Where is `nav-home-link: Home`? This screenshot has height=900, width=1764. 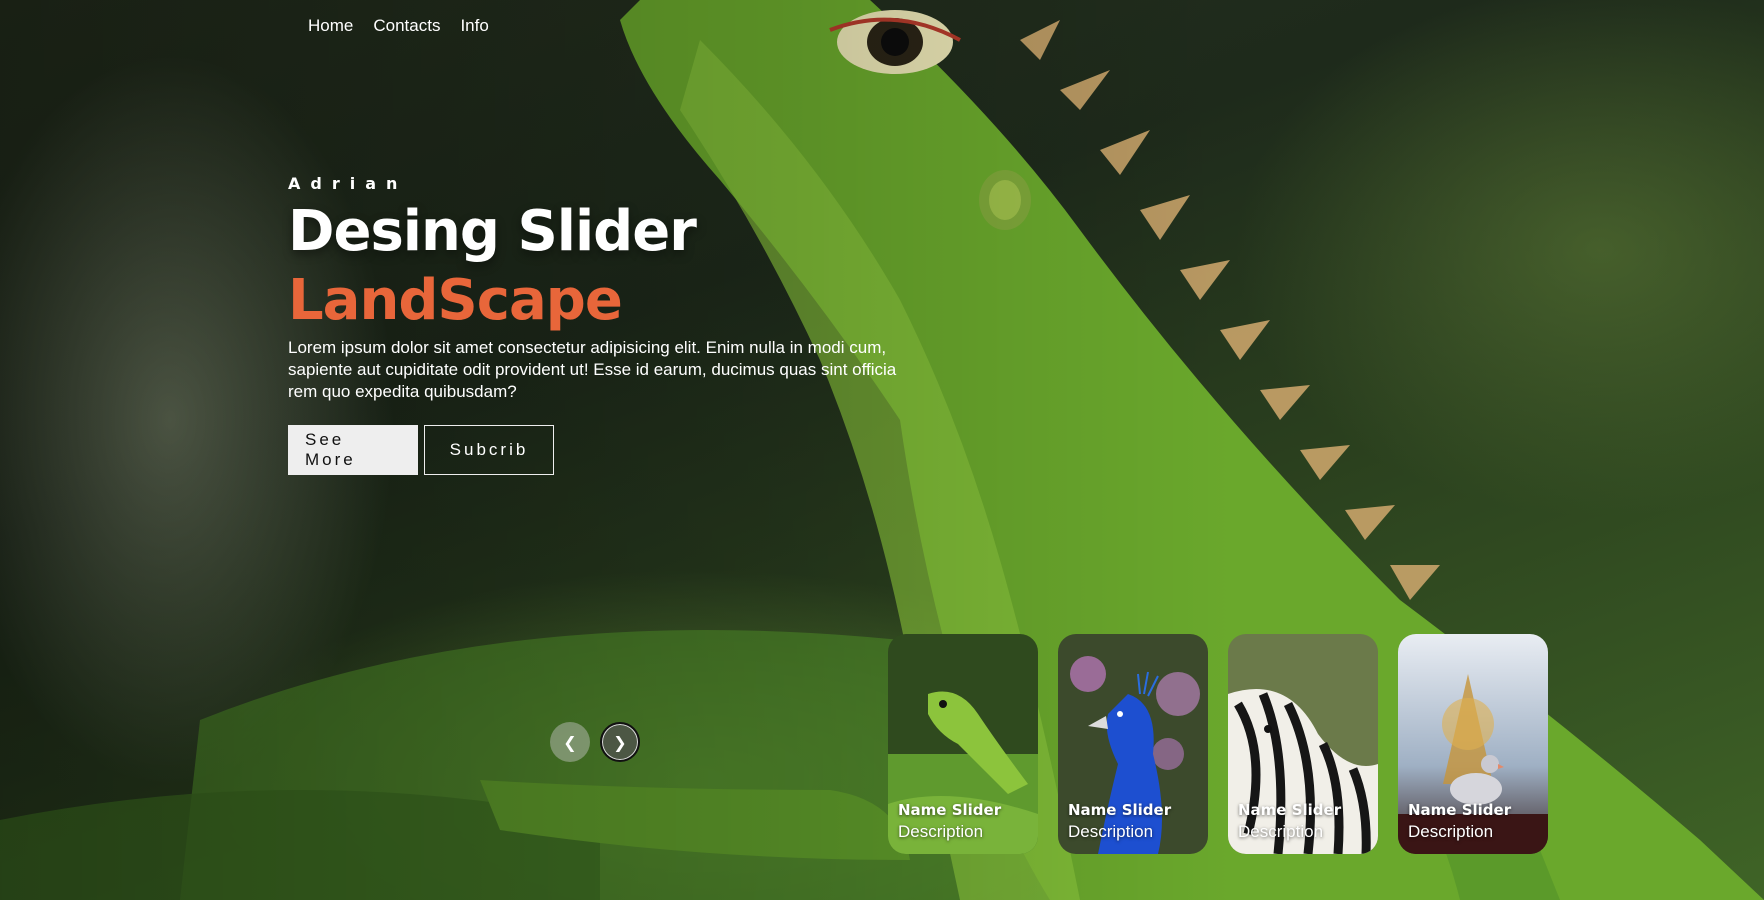 nav-home-link: Home is located at coordinates (330, 26).